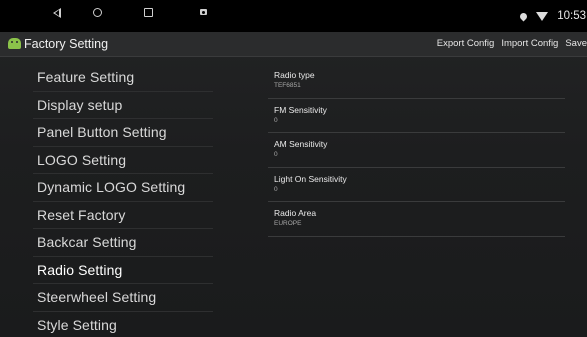 This screenshot has width=587, height=337. I want to click on status-bar: 10:53, so click(293, 16).